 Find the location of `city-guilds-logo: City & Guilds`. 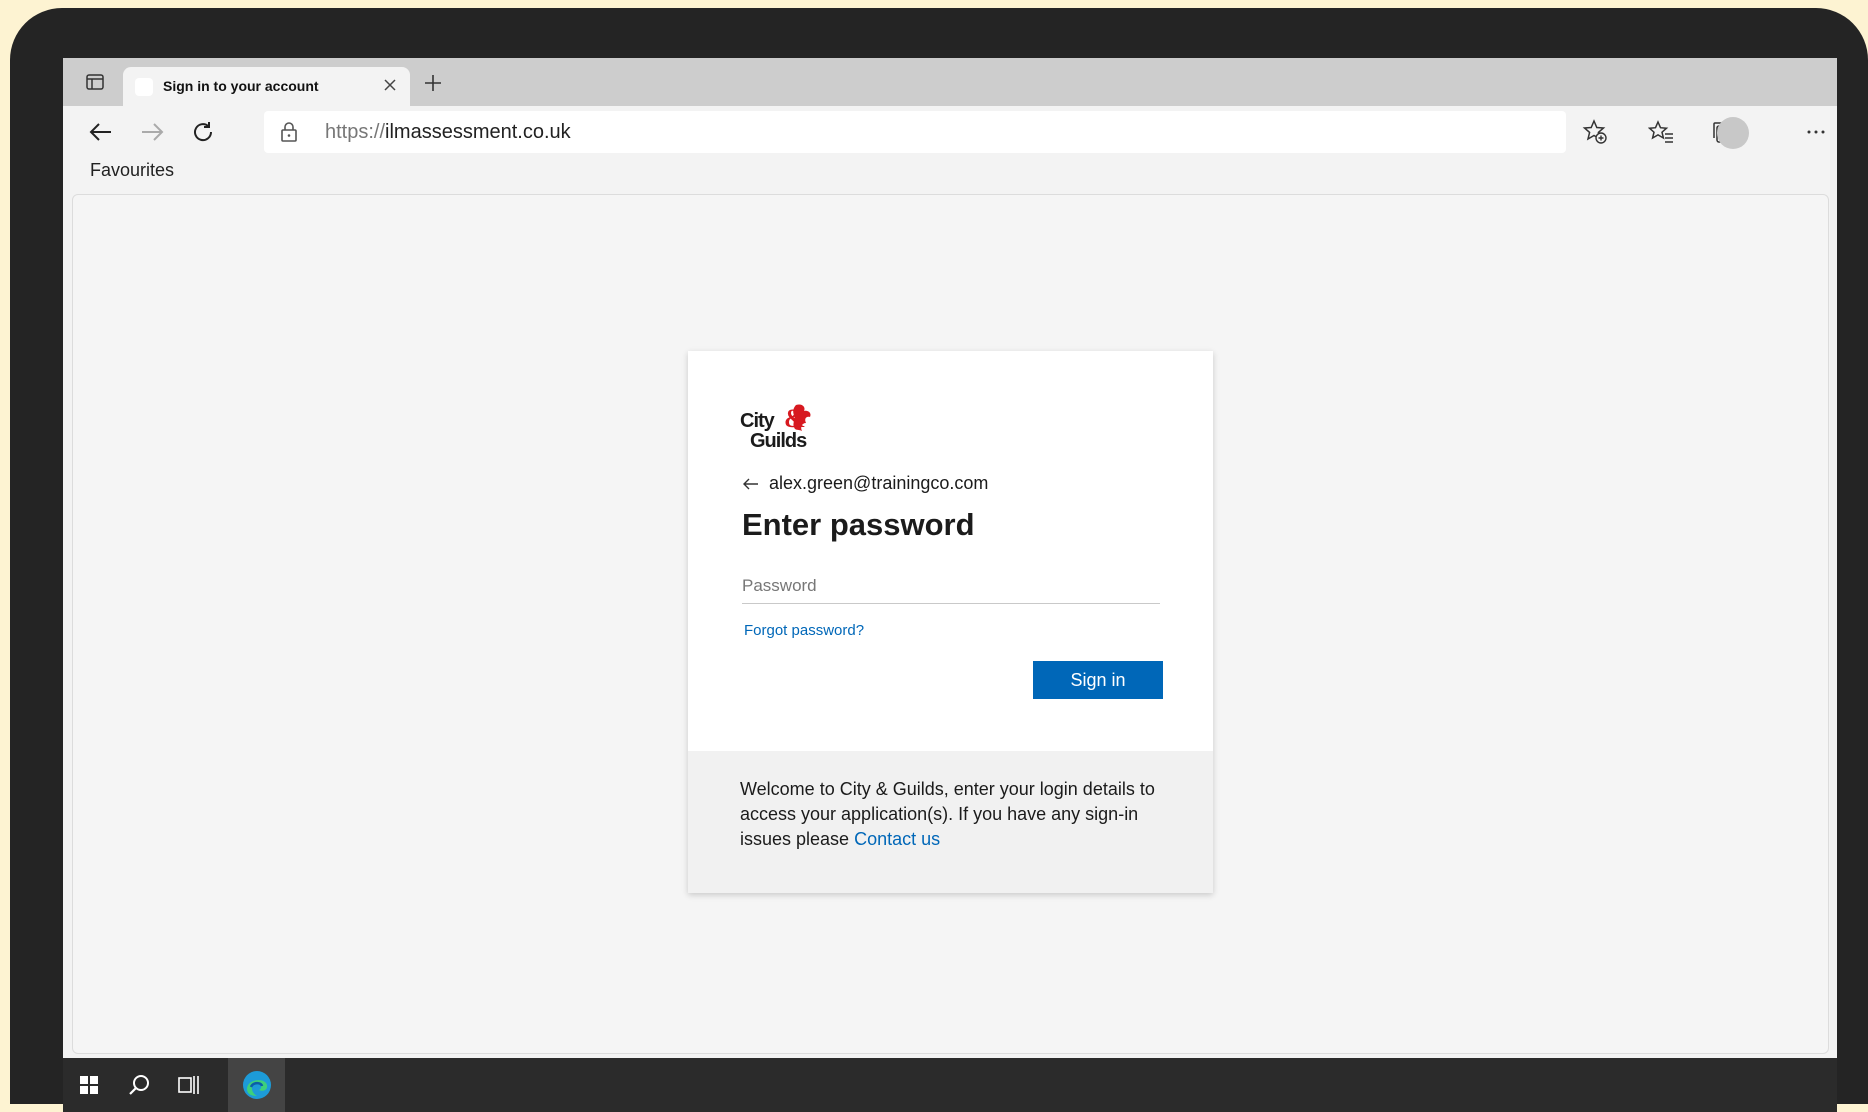

city-guilds-logo: City & Guilds is located at coordinates (775, 427).